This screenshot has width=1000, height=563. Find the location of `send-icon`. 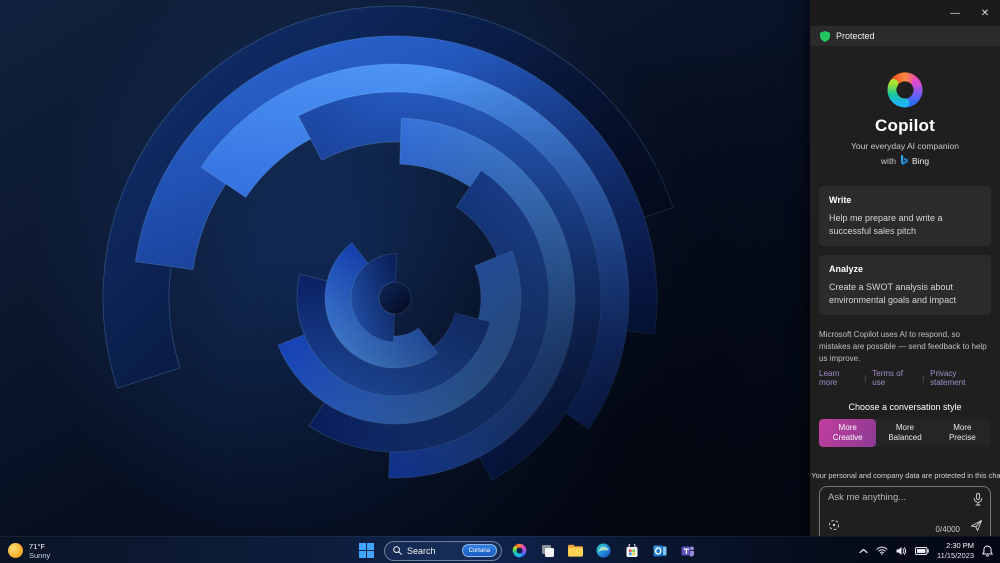

send-icon is located at coordinates (976, 528).